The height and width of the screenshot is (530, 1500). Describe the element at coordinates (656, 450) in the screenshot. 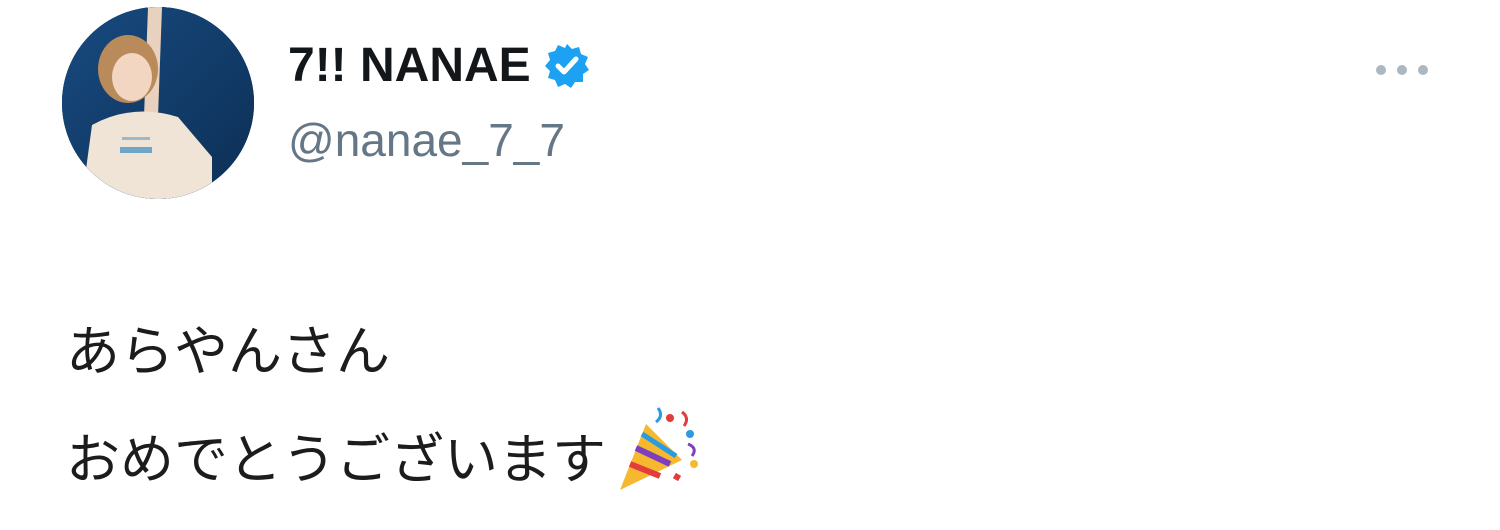

I see `party-popper-emoji-icon` at that location.